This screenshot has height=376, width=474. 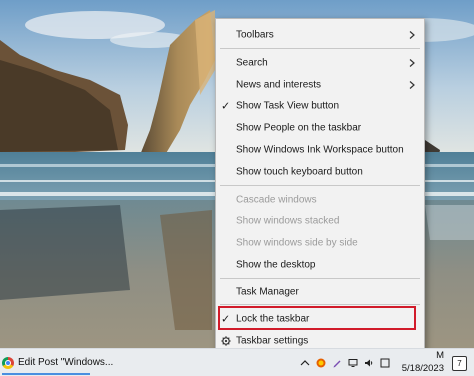 What do you see at coordinates (267, 292) in the screenshot?
I see `menu-item-label: Task Manager` at bounding box center [267, 292].